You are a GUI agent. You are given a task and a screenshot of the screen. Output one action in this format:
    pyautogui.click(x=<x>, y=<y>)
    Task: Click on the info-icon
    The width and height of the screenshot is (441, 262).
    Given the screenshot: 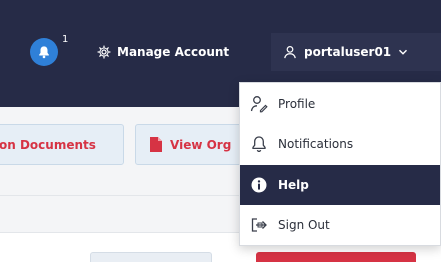 What is the action you would take?
    pyautogui.click(x=259, y=185)
    